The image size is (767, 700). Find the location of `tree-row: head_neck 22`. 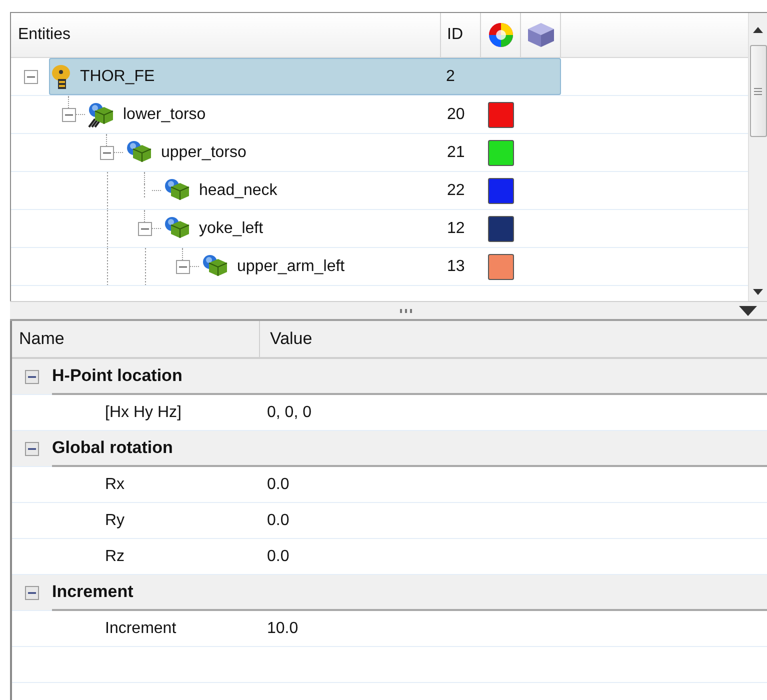

tree-row: head_neck 22 is located at coordinates (362, 190).